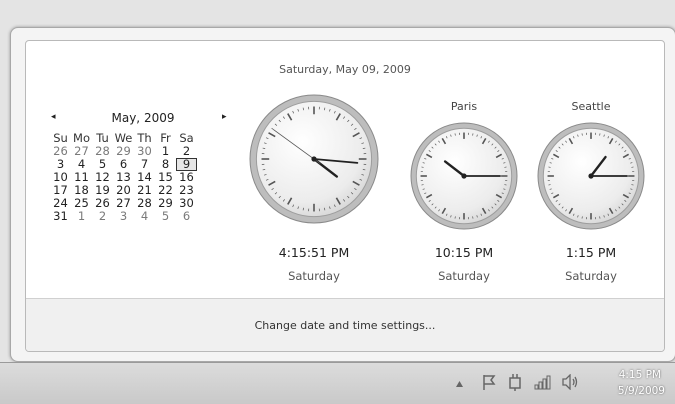  Describe the element at coordinates (144, 216) in the screenshot. I see `calendar-day: 4` at that location.